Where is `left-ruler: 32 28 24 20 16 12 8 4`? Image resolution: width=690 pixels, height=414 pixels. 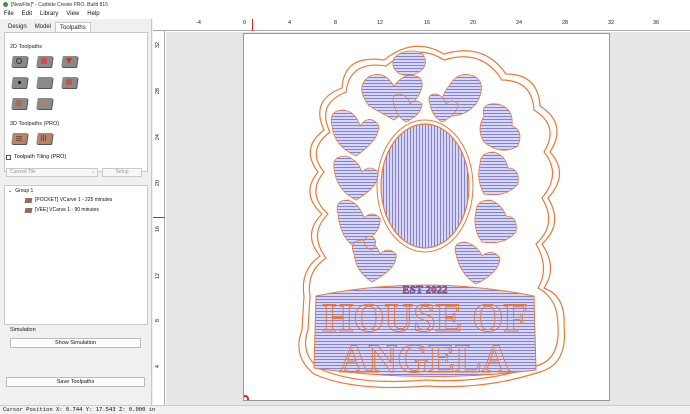 left-ruler: 32 28 24 20 16 12 8 4 is located at coordinates (159, 218).